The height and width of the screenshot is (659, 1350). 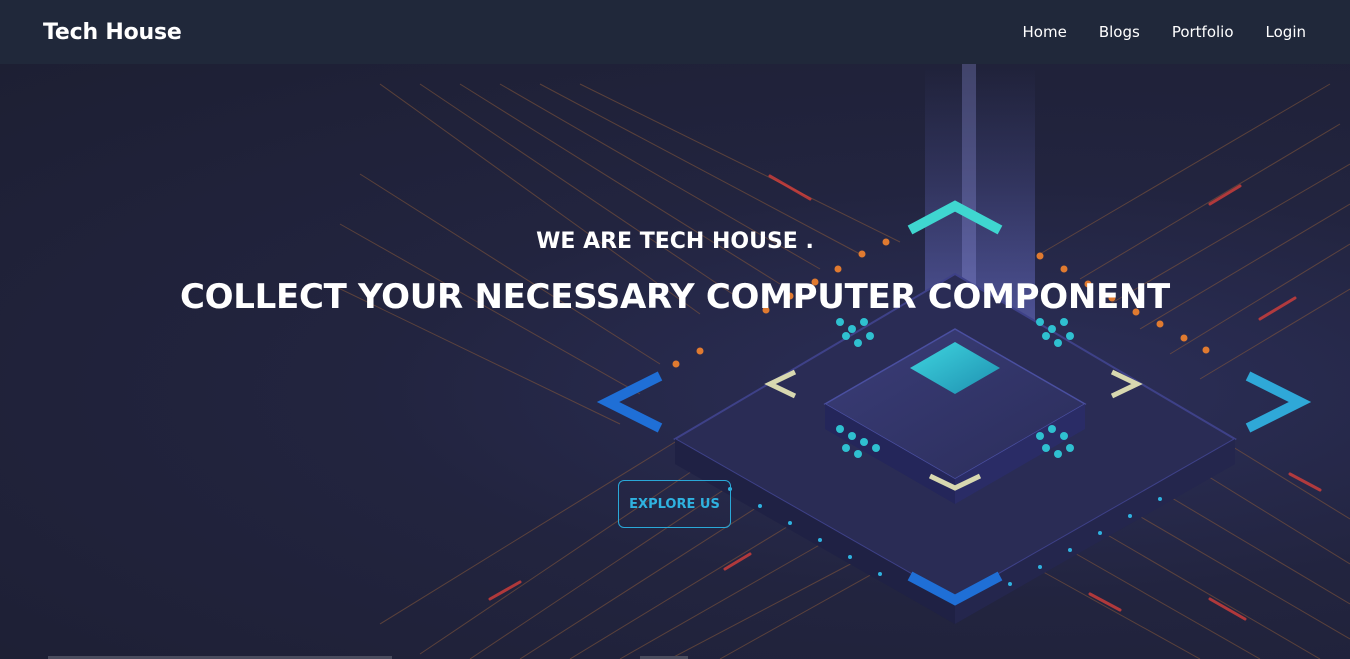 What do you see at coordinates (1148, 32) in the screenshot?
I see `nav-links: Home Blogs Portfolio Login` at bounding box center [1148, 32].